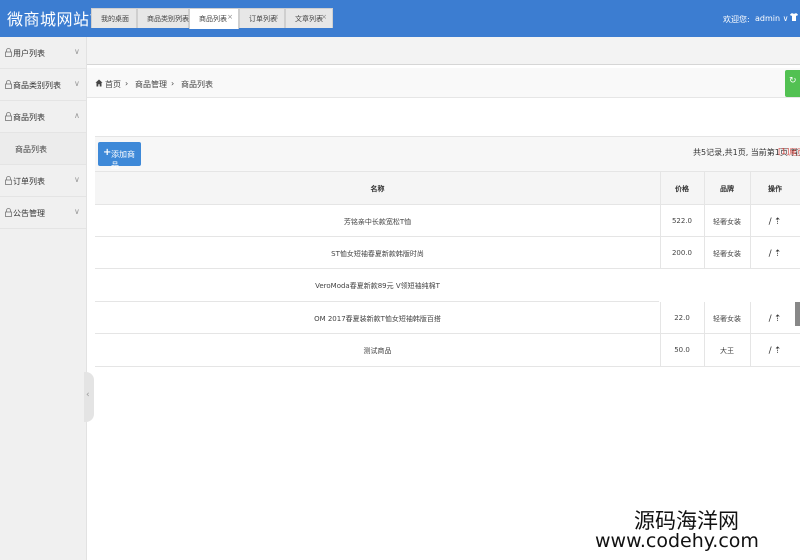 This screenshot has height=560, width=800. What do you see at coordinates (113, 84) in the screenshot?
I see `breadcrumb-home: 首页` at bounding box center [113, 84].